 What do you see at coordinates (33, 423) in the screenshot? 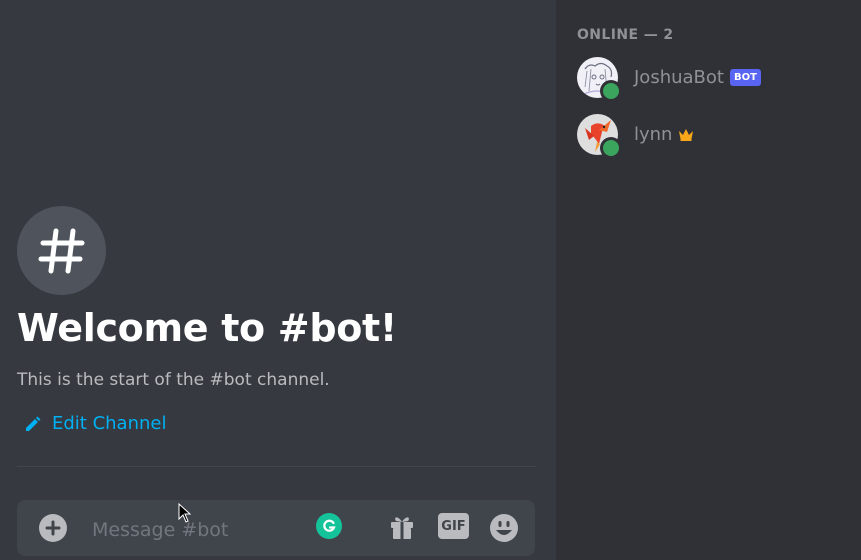
I see `pencil-icon` at bounding box center [33, 423].